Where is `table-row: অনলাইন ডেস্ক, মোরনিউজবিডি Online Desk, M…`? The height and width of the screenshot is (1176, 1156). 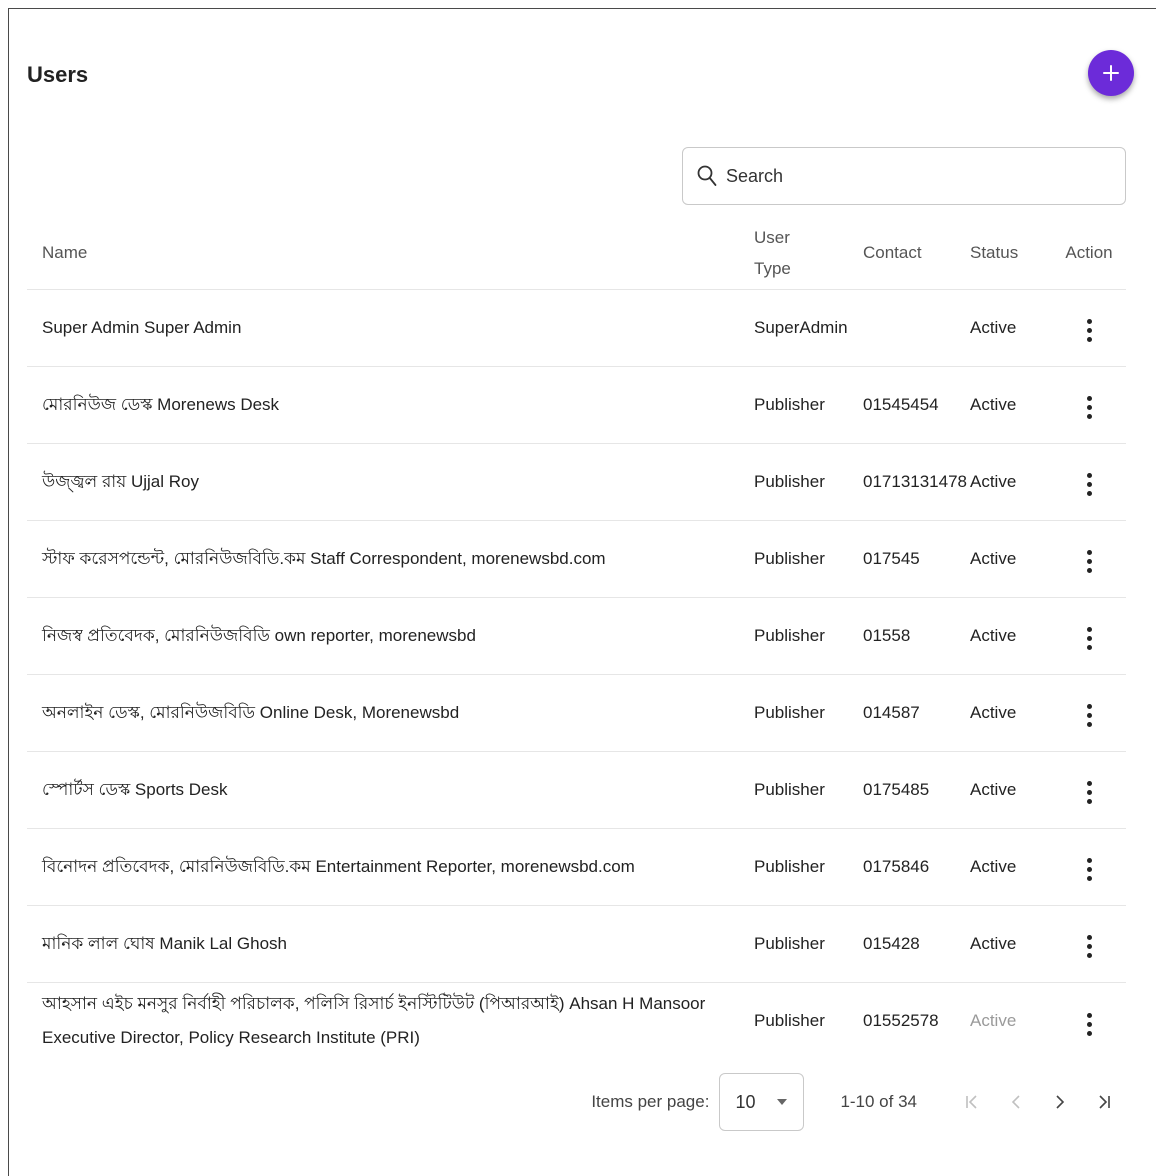
table-row: অনলাইন ডেস্ক, মোরনিউজবিডি Online Desk, M… is located at coordinates (576, 713).